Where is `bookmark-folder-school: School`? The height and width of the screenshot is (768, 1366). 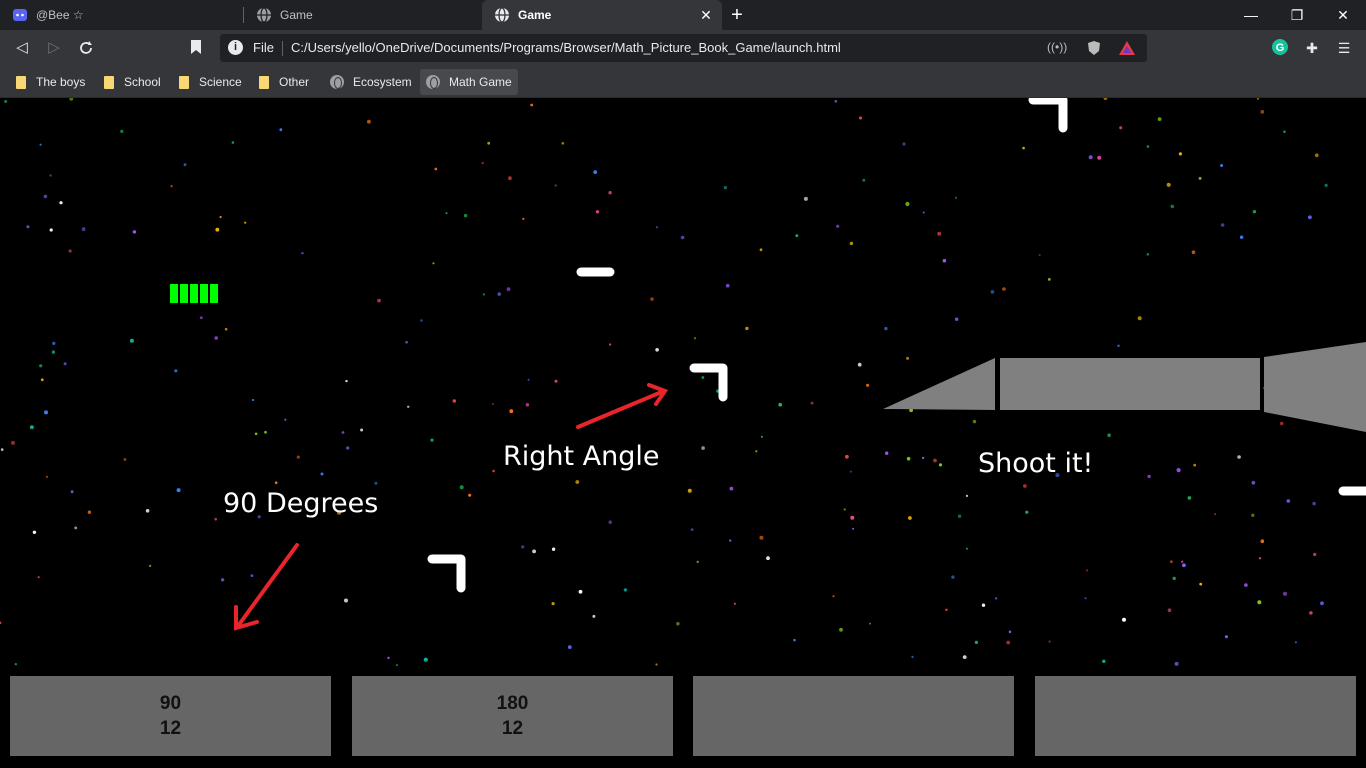
bookmark-folder-school: School is located at coordinates (132, 82).